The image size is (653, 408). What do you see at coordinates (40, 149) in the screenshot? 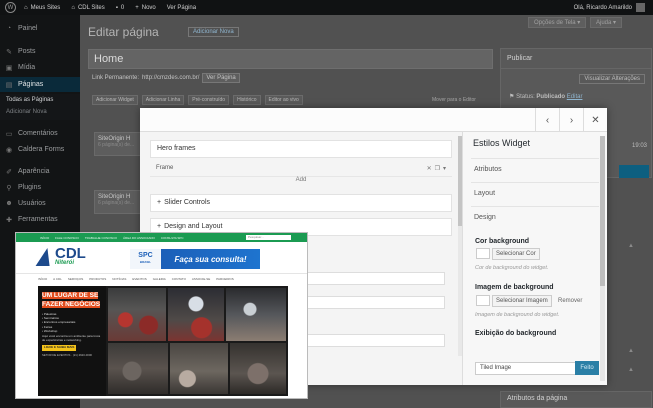
I see `sidebar-item-caldera-forms: ◉ Caldera Forms` at bounding box center [40, 149].